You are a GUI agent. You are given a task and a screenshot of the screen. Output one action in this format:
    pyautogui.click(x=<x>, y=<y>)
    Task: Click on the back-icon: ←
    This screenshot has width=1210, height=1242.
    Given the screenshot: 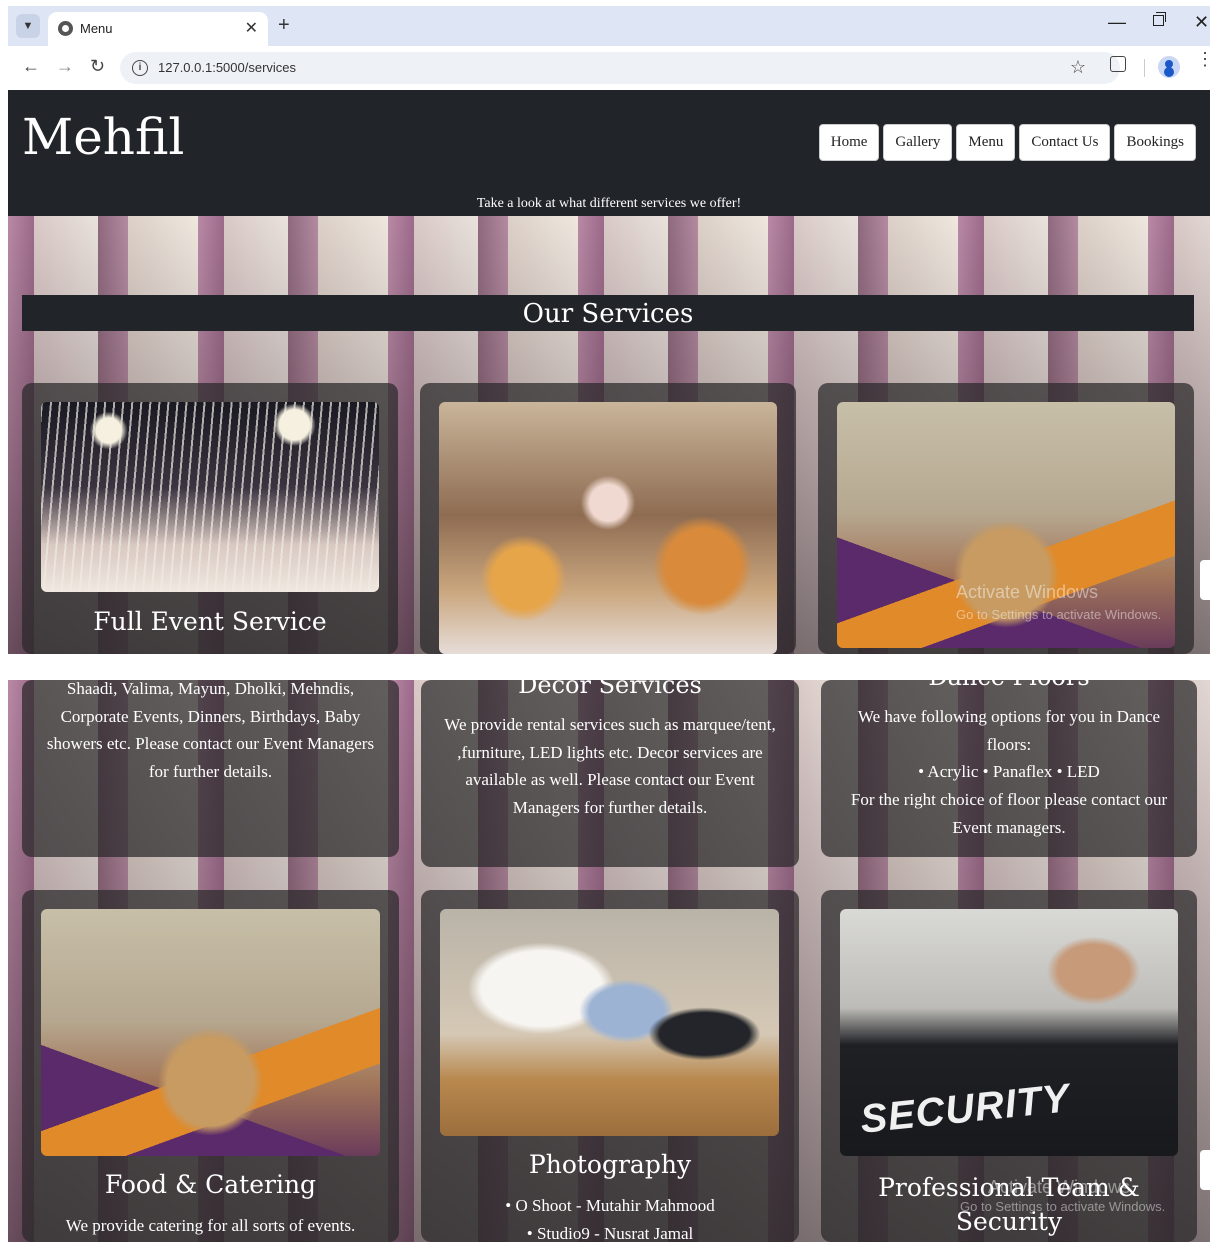 What is the action you would take?
    pyautogui.click(x=31, y=66)
    